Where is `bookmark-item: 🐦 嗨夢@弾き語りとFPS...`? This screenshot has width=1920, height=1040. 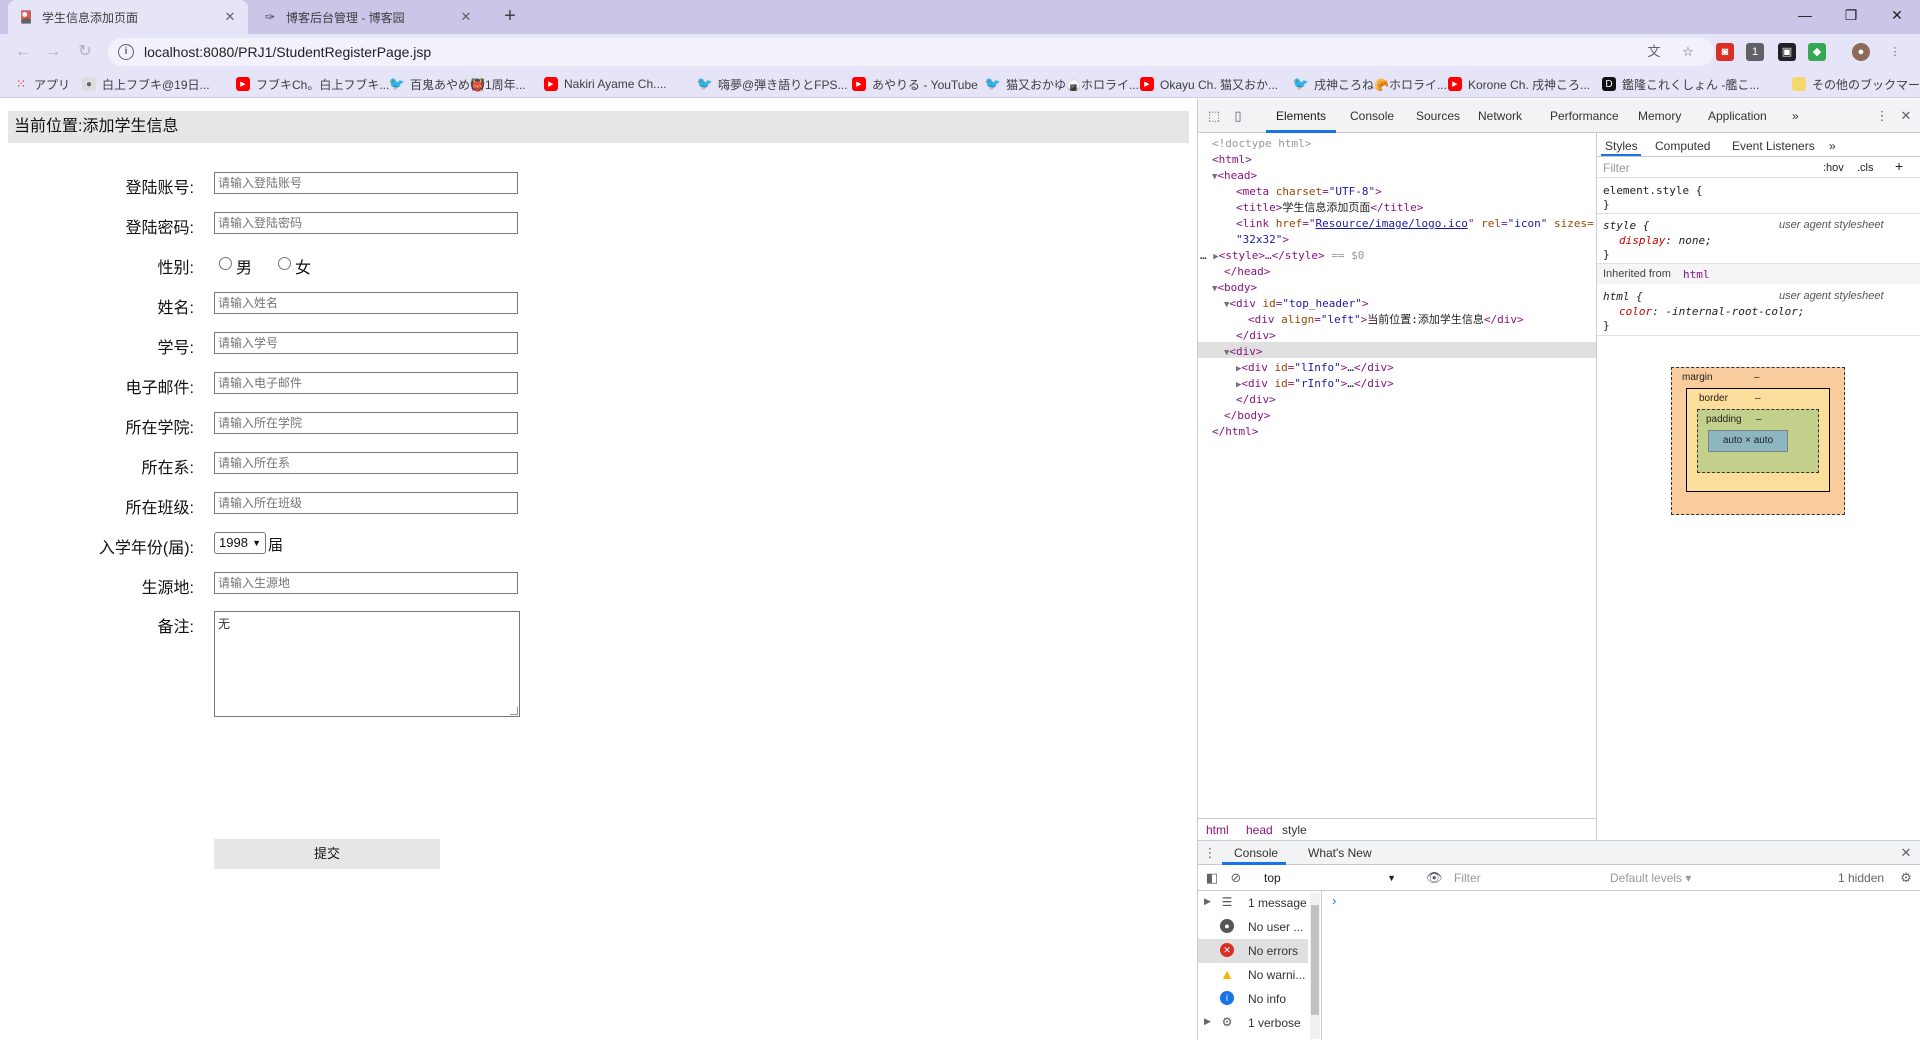 bookmark-item: 🐦 嗨夢@弾き語りとFPS... is located at coordinates (772, 84).